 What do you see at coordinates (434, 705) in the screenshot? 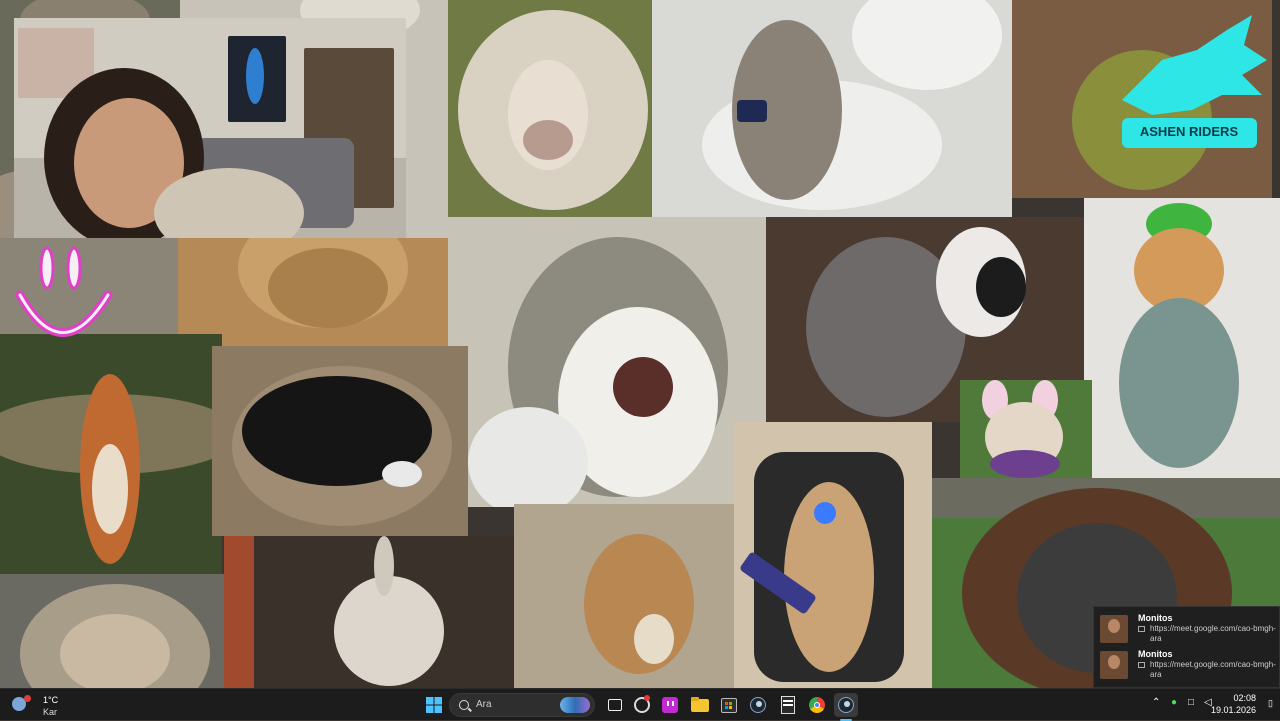
I see `windows-start-icon` at bounding box center [434, 705].